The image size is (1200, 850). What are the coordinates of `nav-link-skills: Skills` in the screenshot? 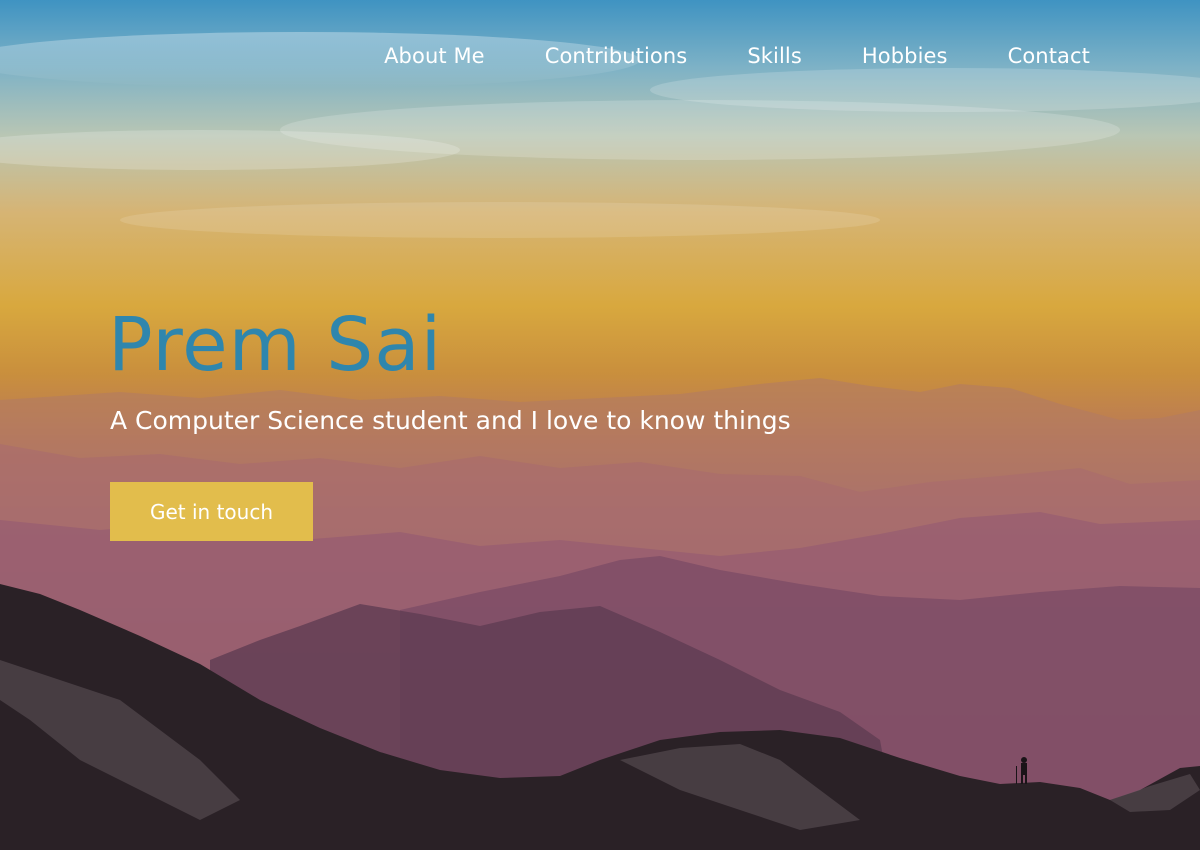 It's located at (774, 56).